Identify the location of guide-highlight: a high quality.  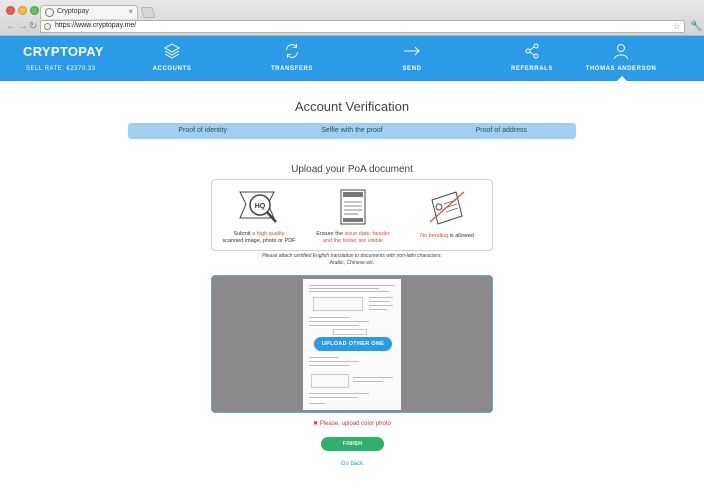
(268, 234).